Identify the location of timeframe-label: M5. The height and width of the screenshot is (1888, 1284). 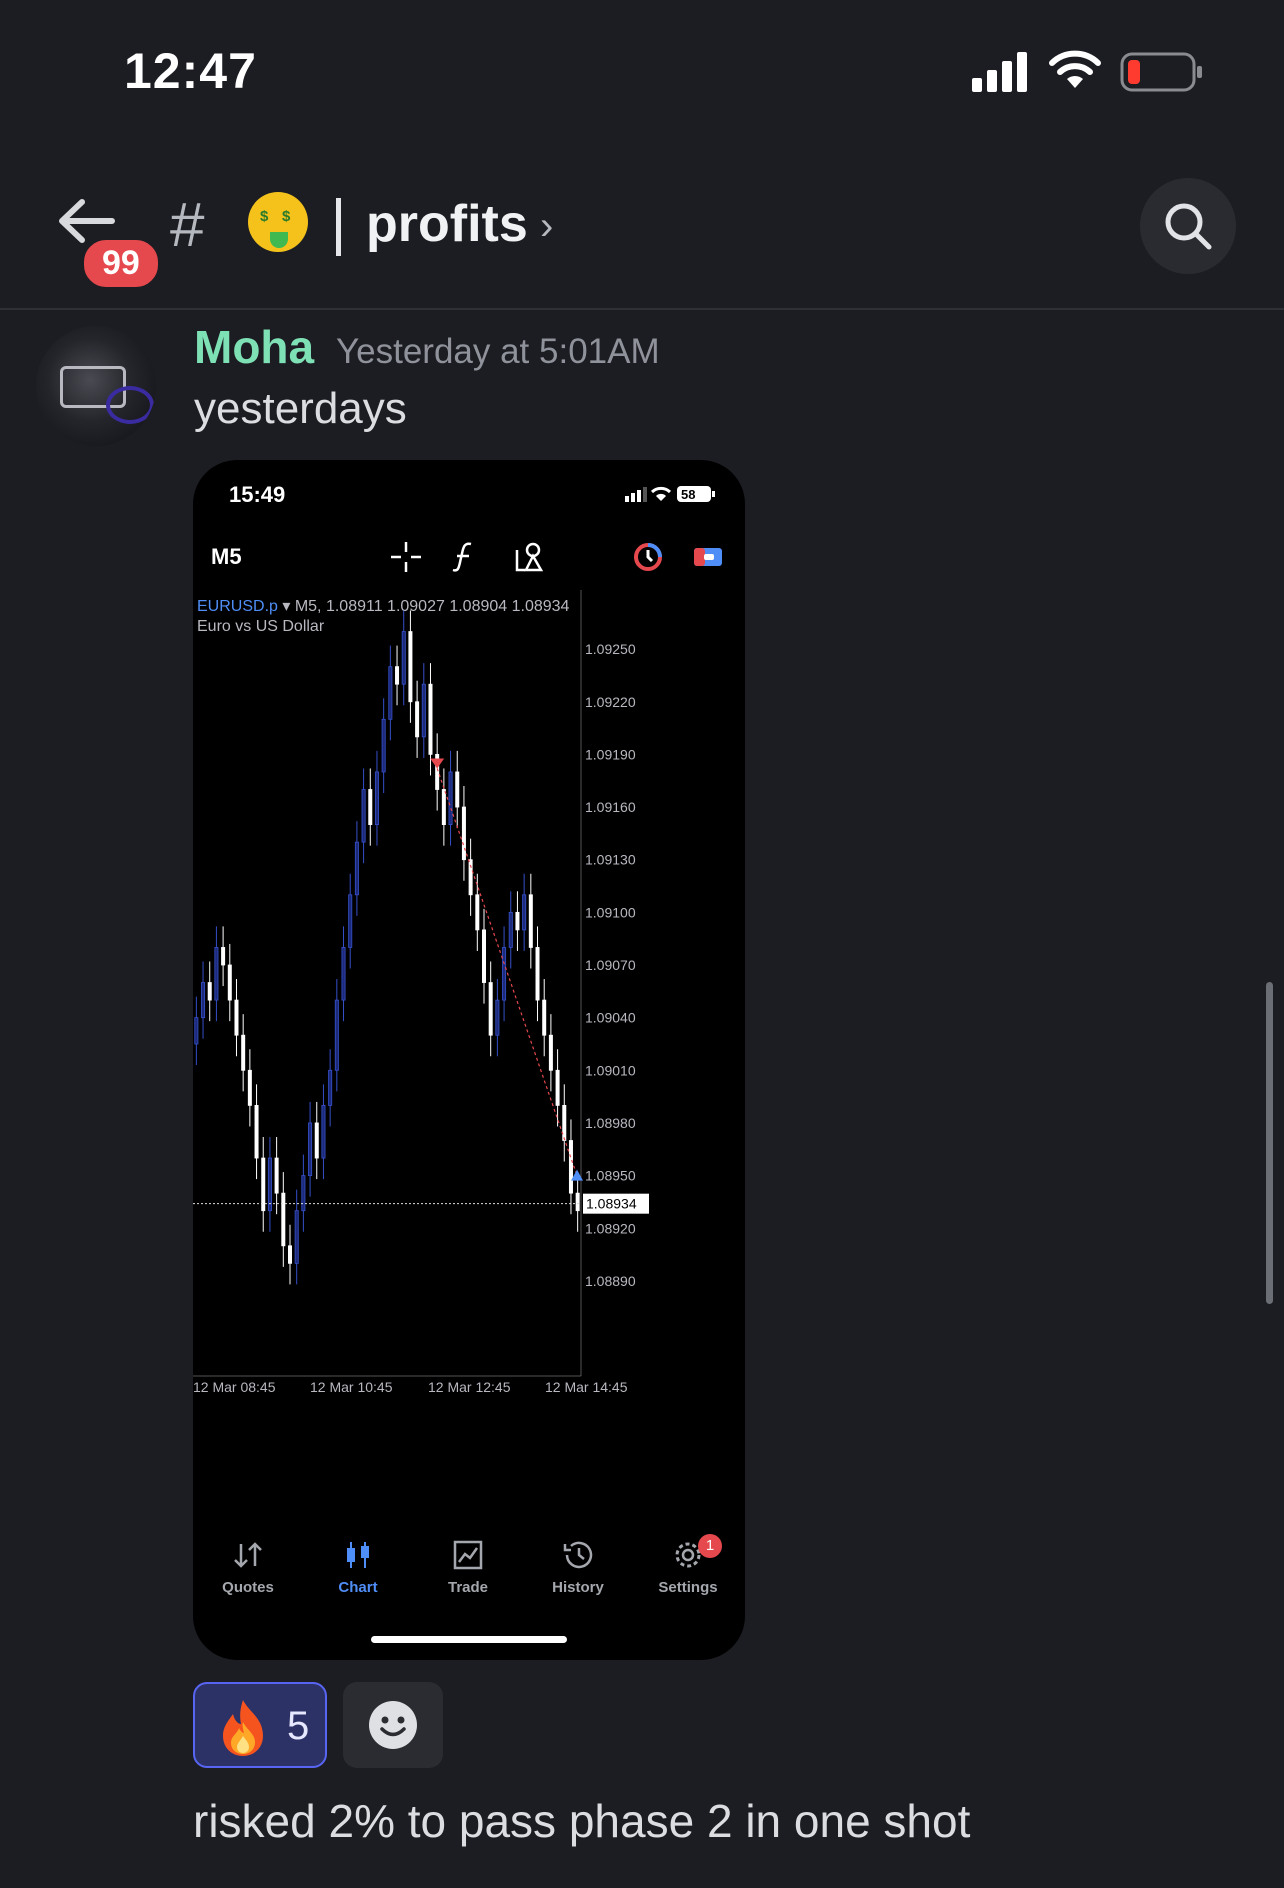
(226, 557).